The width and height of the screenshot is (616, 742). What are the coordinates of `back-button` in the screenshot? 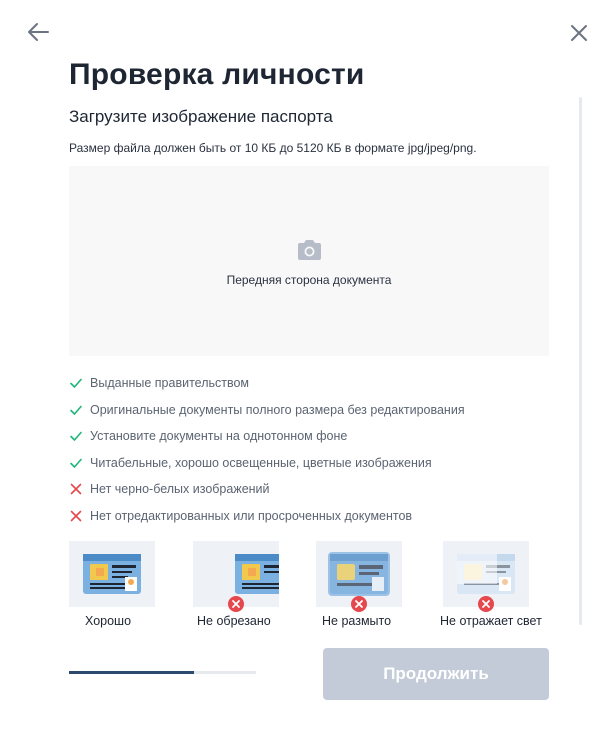 It's located at (39, 32).